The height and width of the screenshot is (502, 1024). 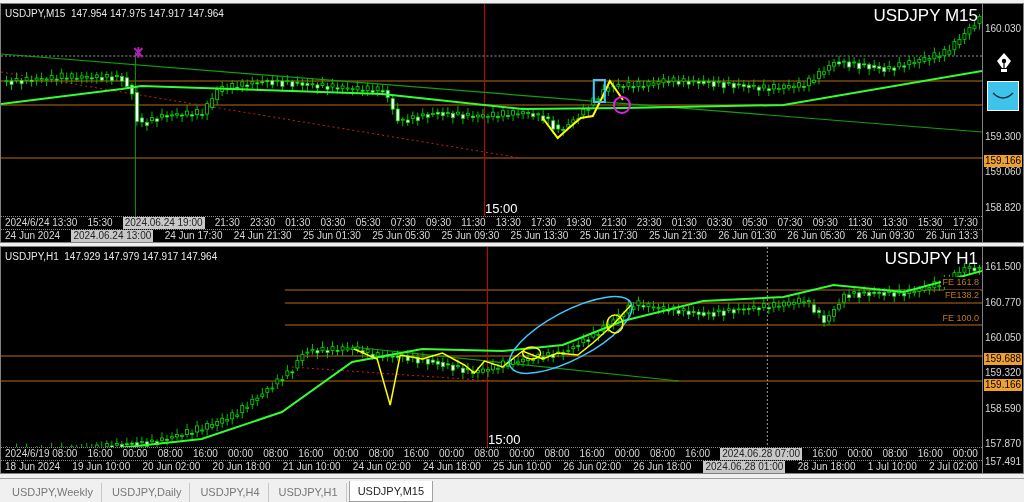 I want to click on time-label: 24 Jun 02:00, so click(x=381, y=467).